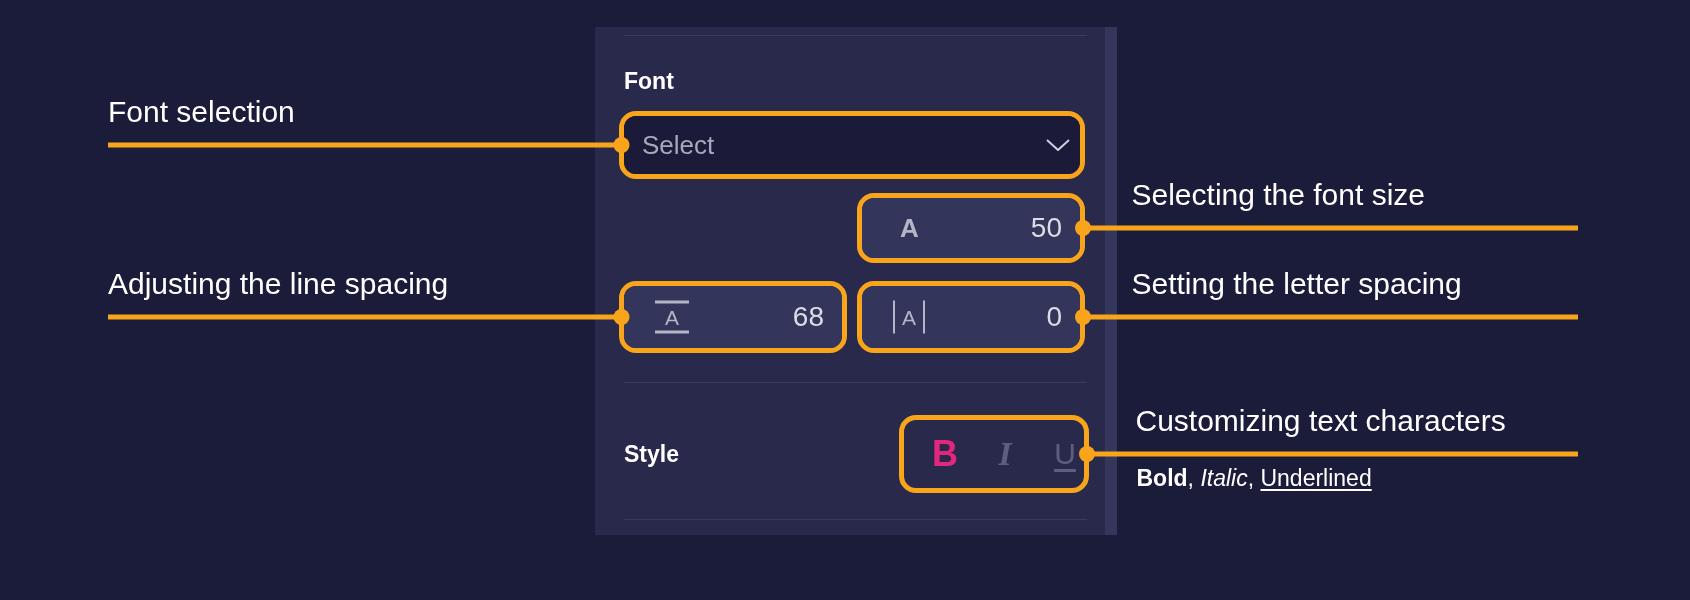  What do you see at coordinates (649, 81) in the screenshot?
I see `font-heading: Font` at bounding box center [649, 81].